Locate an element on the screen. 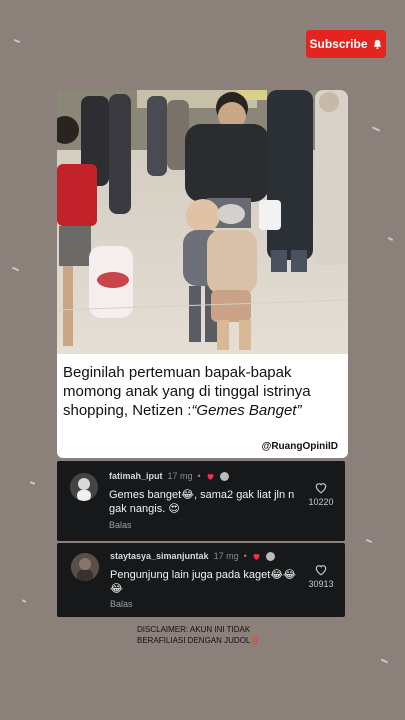  comment-meta: staytasya_simanjuntak 17 mg • is located at coordinates (192, 556).